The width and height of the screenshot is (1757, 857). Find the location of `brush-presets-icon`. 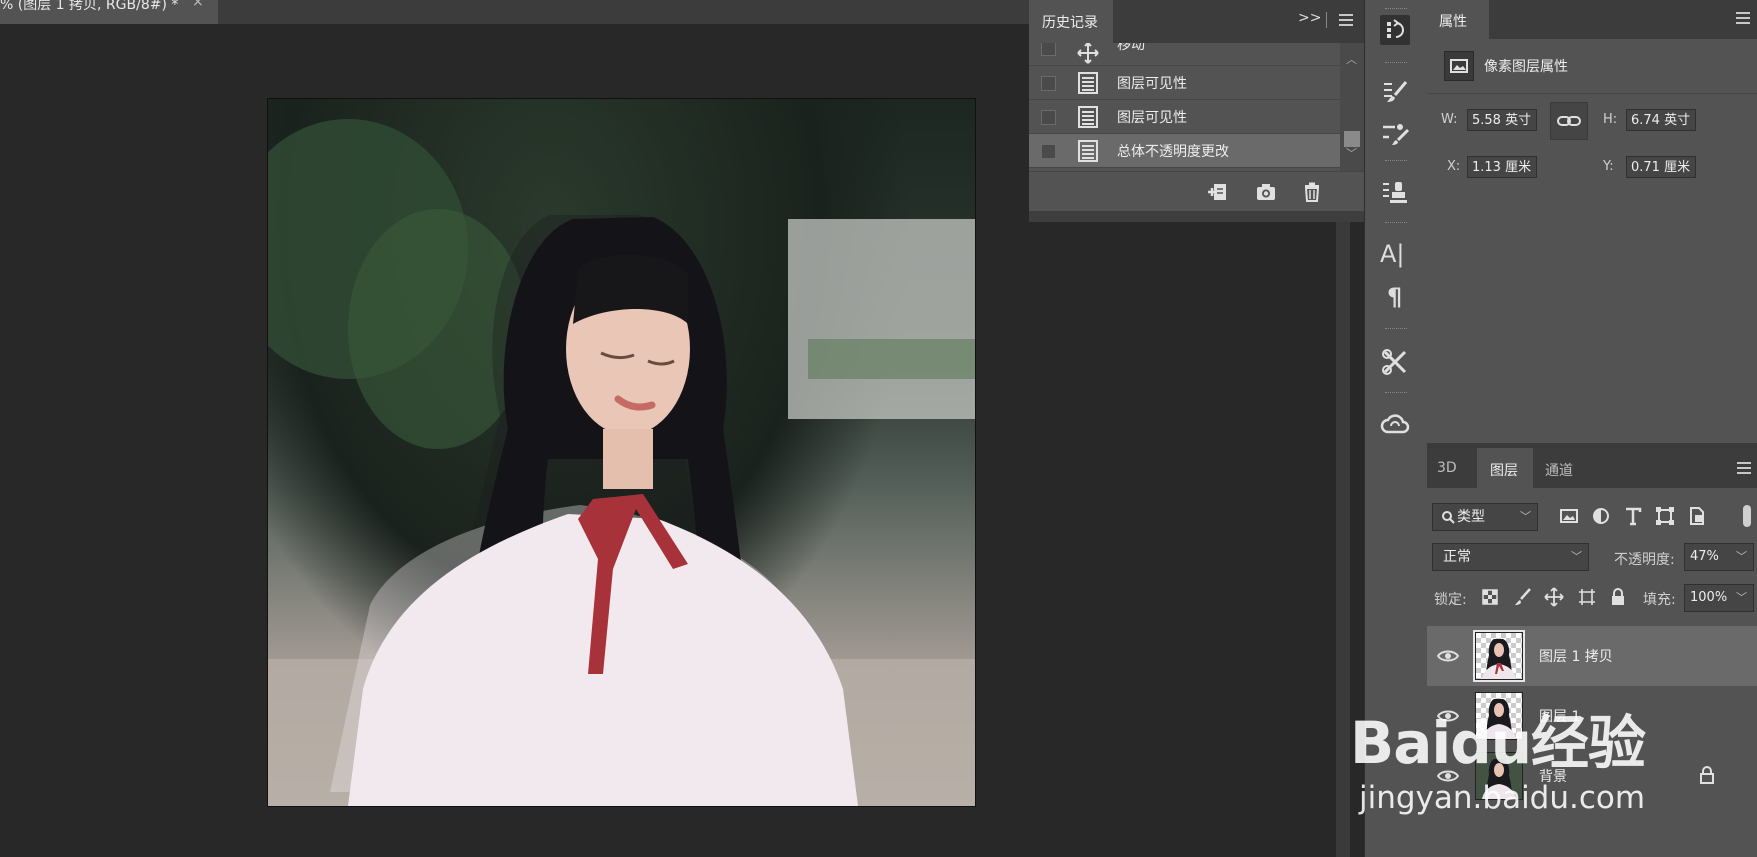

brush-presets-icon is located at coordinates (1395, 133).